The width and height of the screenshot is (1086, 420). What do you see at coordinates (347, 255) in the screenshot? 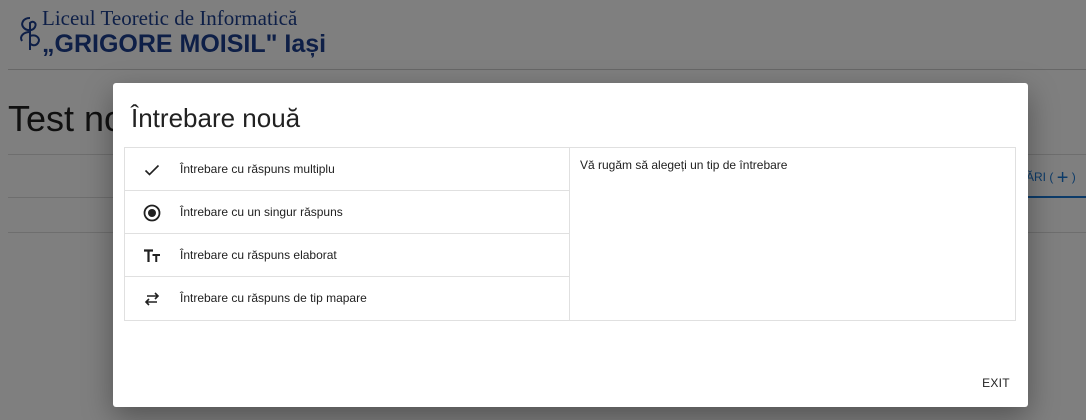
I see `question-type-essay: Întrebare cu răspuns elaborat` at bounding box center [347, 255].